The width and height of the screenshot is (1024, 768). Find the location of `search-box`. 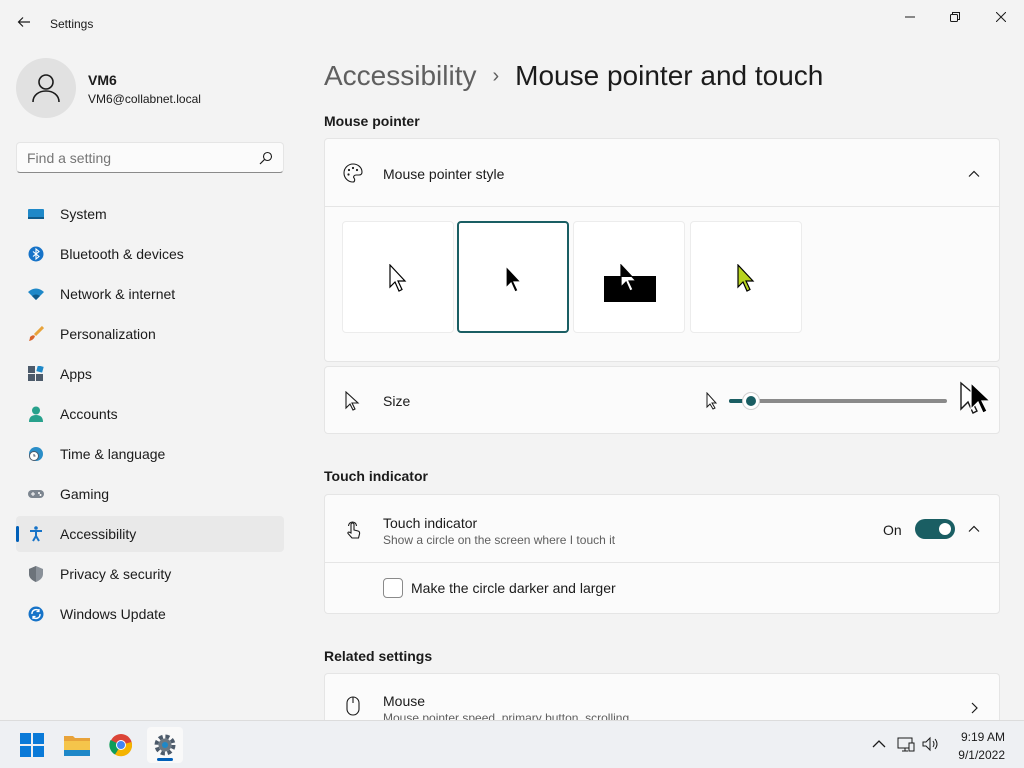

search-box is located at coordinates (150, 157).